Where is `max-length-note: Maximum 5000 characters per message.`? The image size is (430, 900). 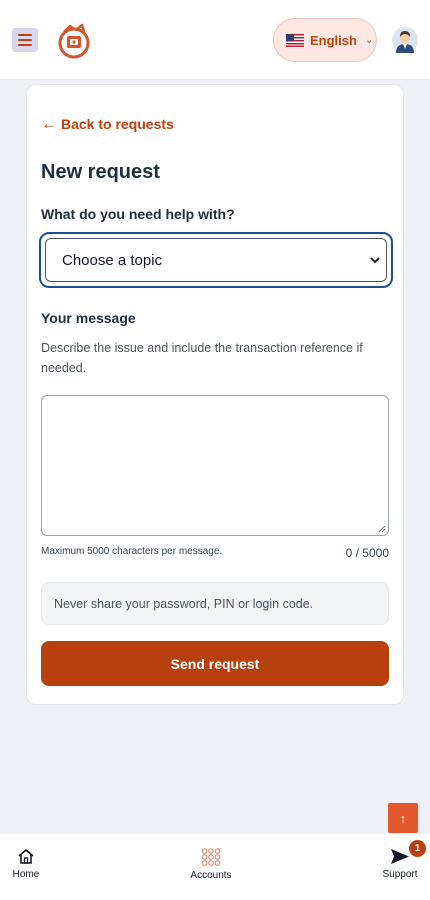 max-length-note: Maximum 5000 characters per message. is located at coordinates (132, 551).